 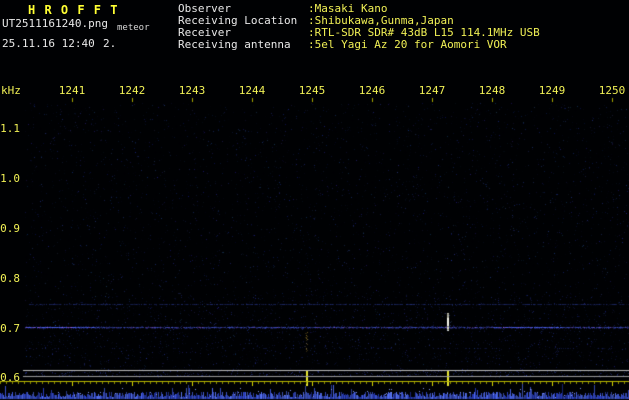 What do you see at coordinates (407, 44) in the screenshot?
I see `info-value-antenna: :5el Yagi Az 20 for Aomori VOR` at bounding box center [407, 44].